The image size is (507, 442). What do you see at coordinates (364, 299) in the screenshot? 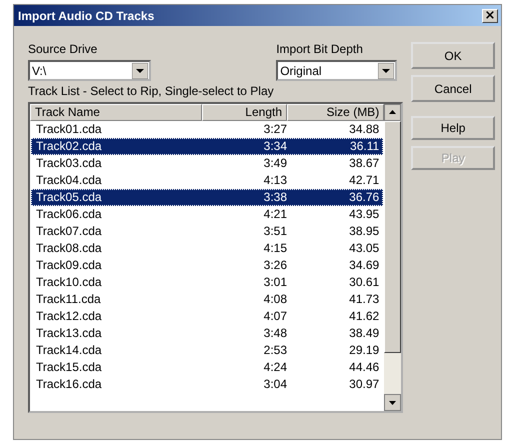
I see `track-size: 41.73` at bounding box center [364, 299].